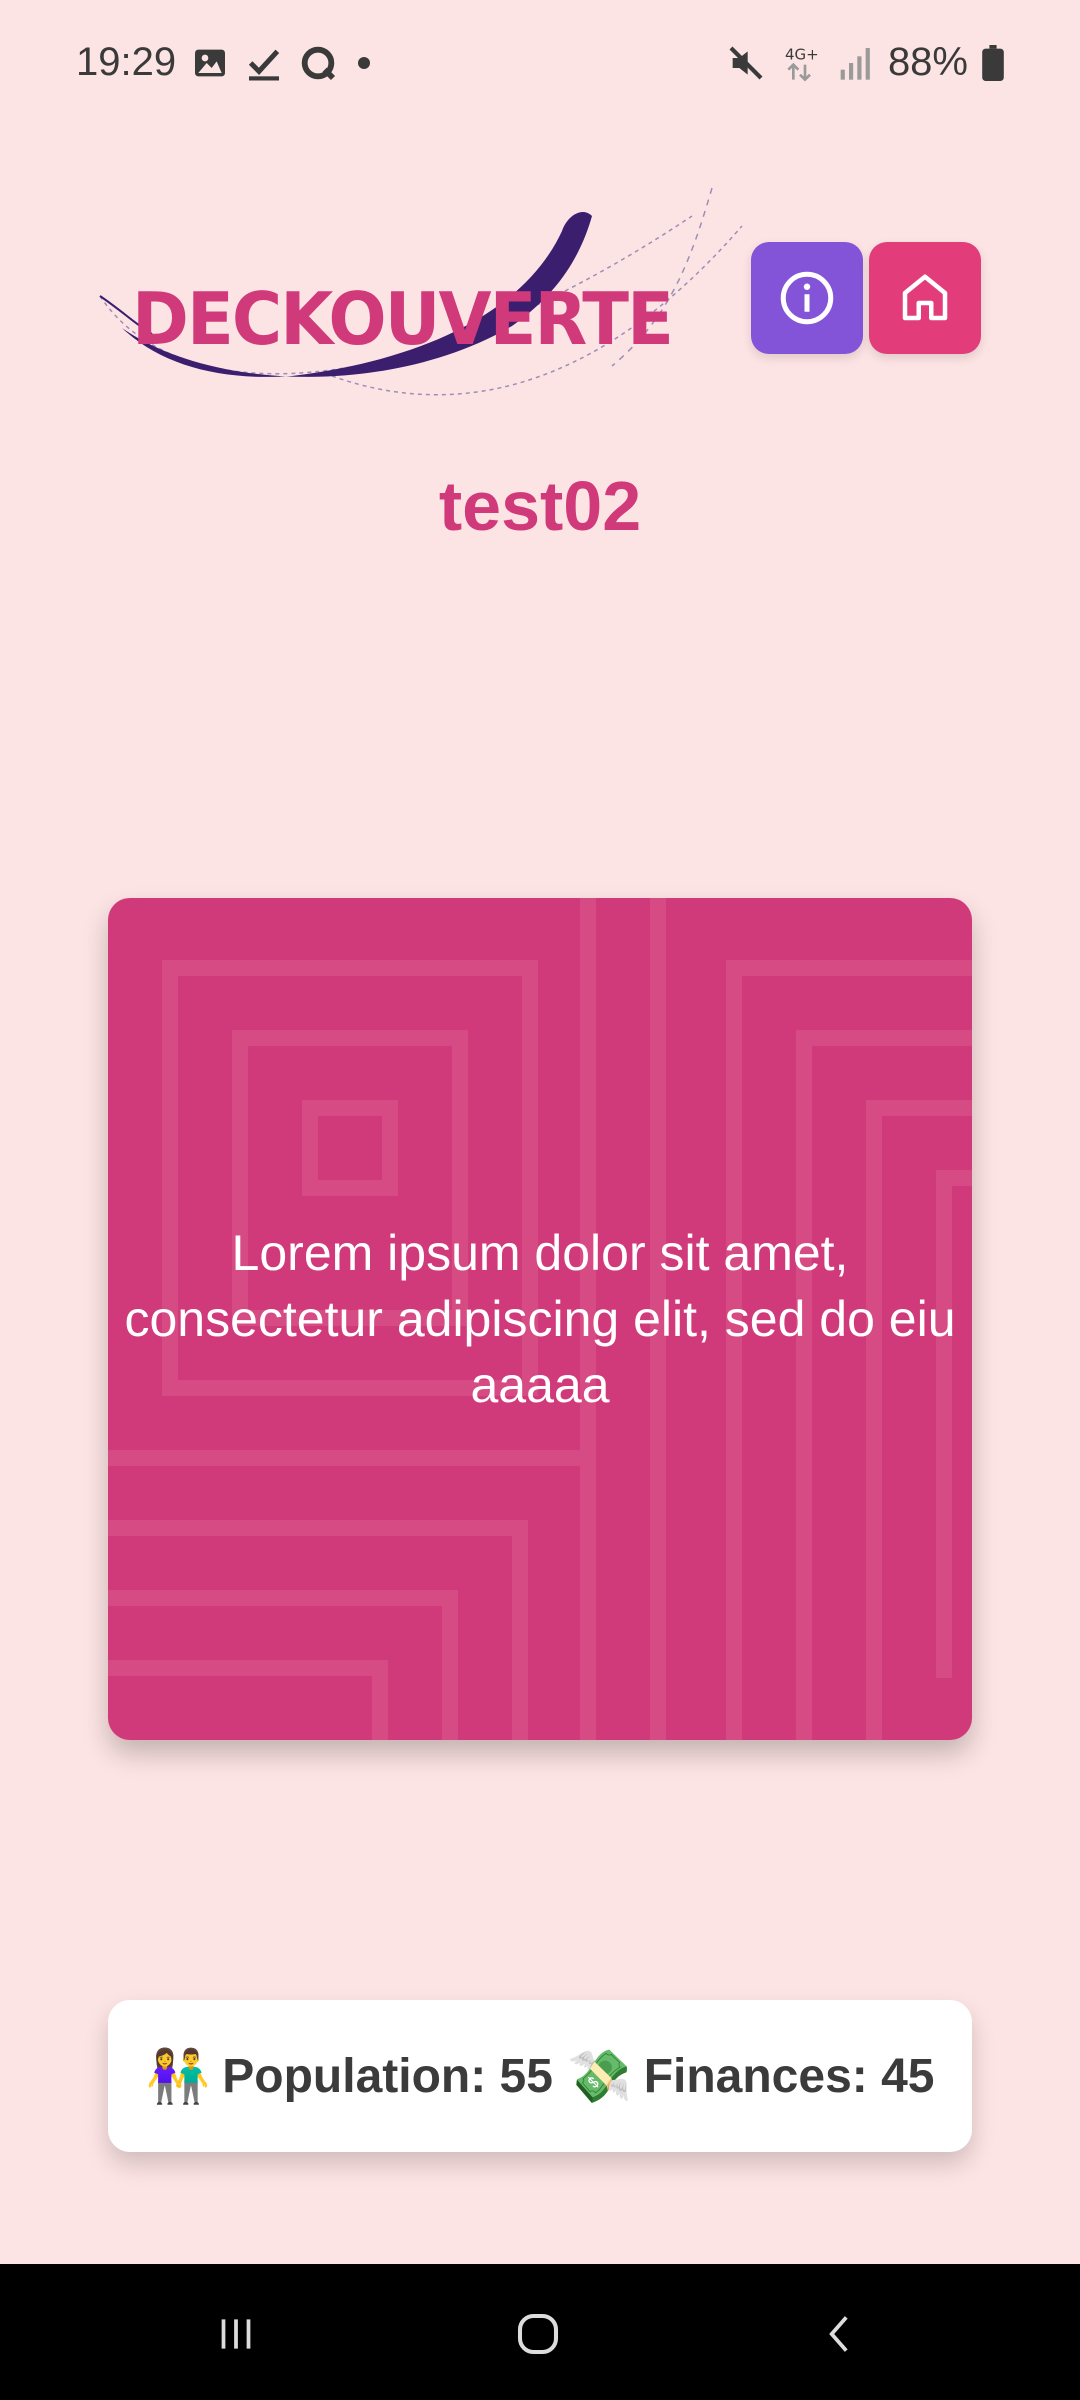  What do you see at coordinates (126, 62) in the screenshot?
I see `status-time: 19:29` at bounding box center [126, 62].